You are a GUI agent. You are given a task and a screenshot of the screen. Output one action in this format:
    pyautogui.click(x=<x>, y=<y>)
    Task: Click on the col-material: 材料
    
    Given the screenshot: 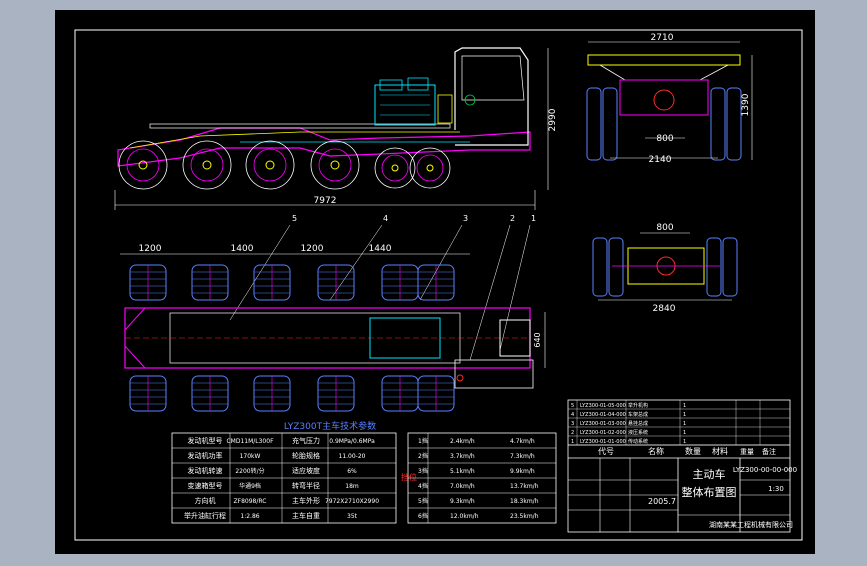 What is the action you would take?
    pyautogui.click(x=720, y=451)
    